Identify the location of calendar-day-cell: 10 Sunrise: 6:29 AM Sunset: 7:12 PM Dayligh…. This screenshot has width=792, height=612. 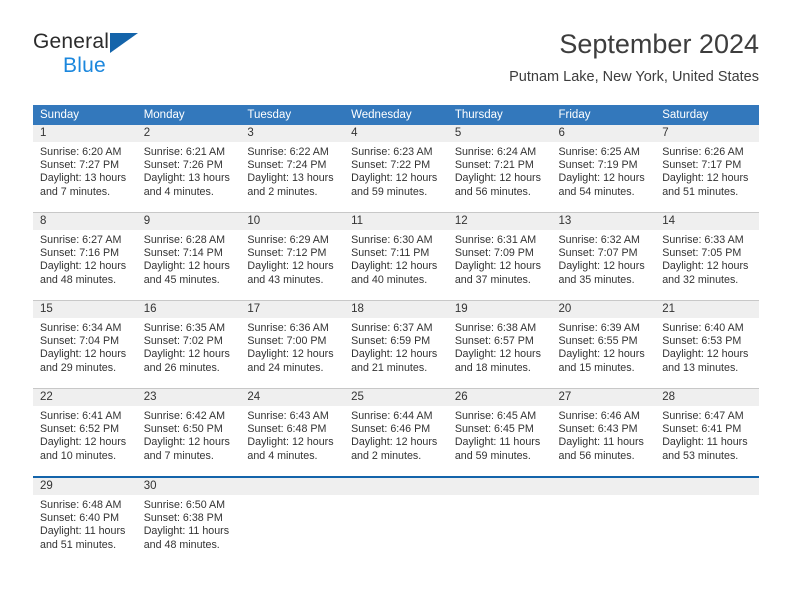
(292, 256).